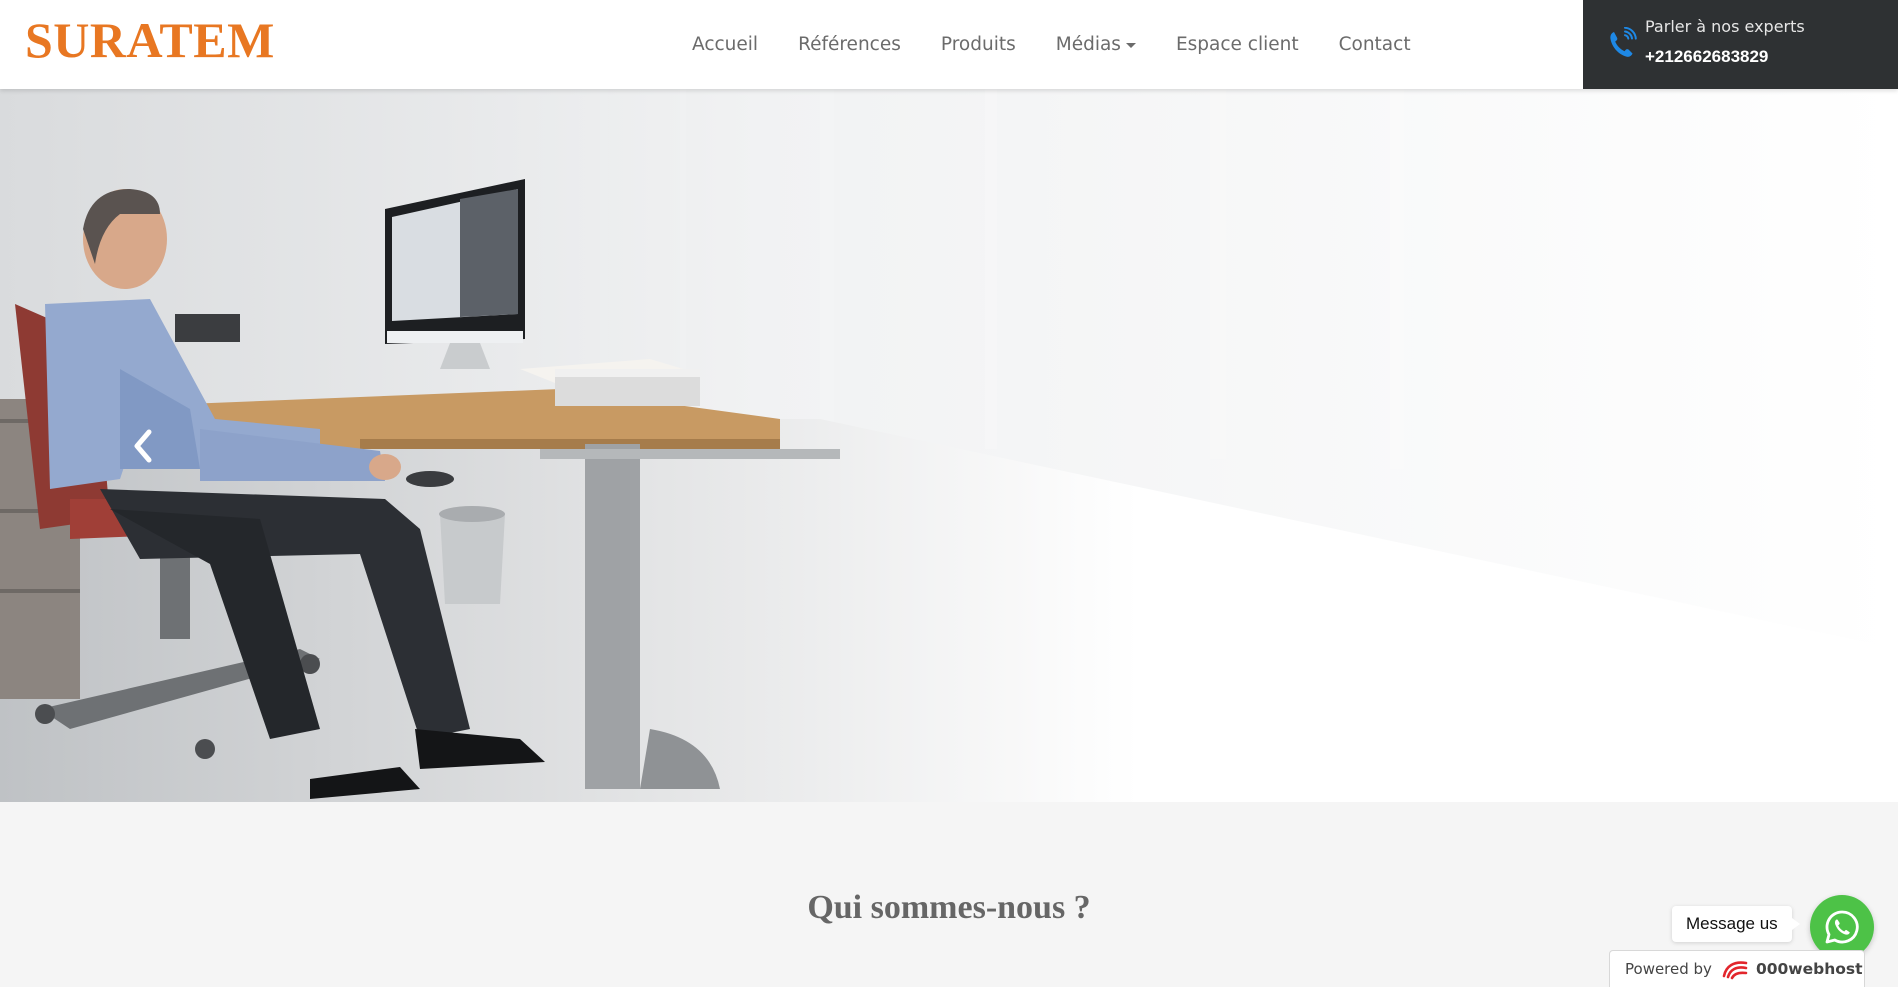  I want to click on nav-item-label: Références, so click(849, 44).